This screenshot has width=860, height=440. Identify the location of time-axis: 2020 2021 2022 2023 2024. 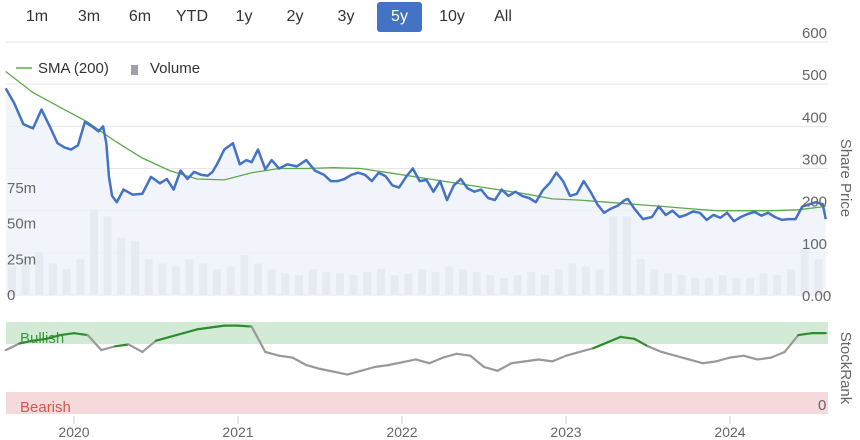
(402, 428).